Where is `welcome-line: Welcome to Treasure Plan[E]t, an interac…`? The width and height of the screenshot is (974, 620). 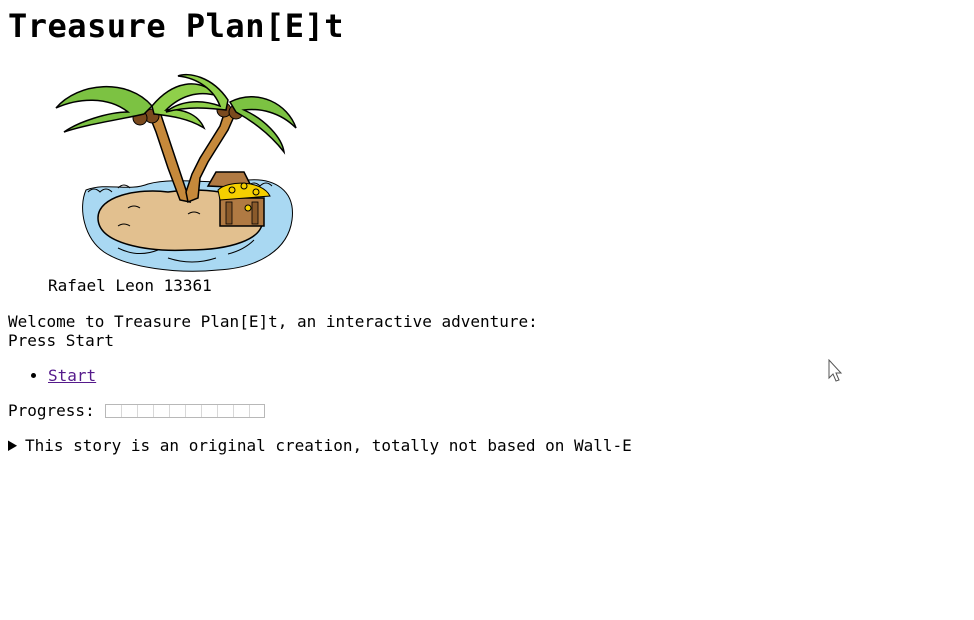 welcome-line: Welcome to Treasure Plan[E]t, an interac… is located at coordinates (273, 321).